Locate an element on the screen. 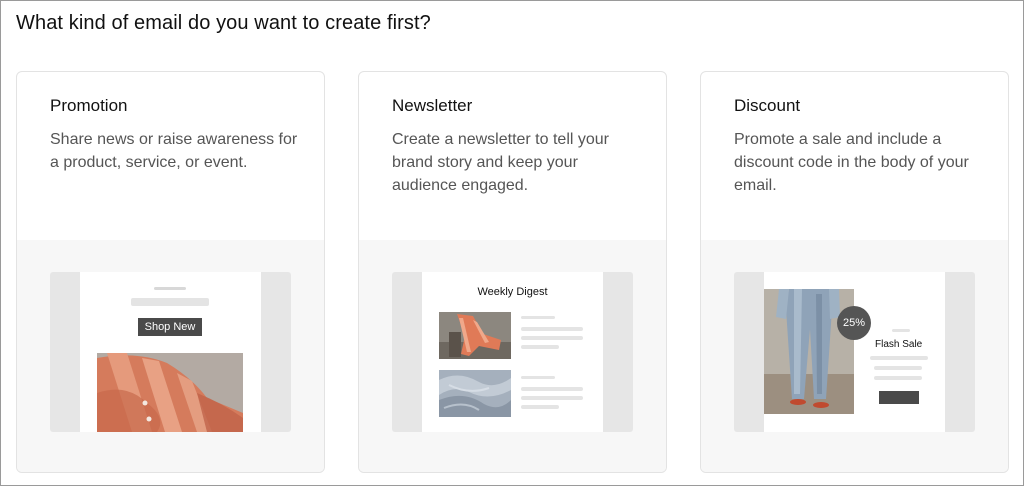 This screenshot has height=486, width=1024. card-preview: Shop New is located at coordinates (170, 356).